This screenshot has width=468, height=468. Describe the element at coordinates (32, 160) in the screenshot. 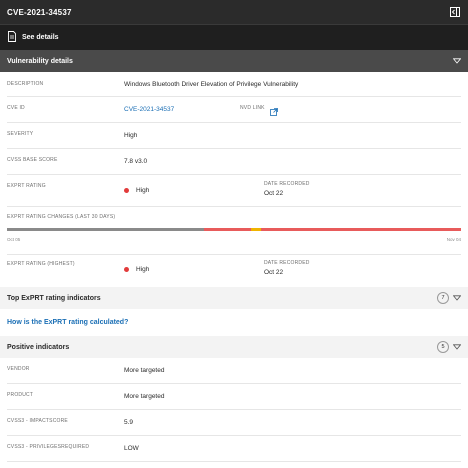

I see `cvss-label: CVSS BASE SCORE` at that location.